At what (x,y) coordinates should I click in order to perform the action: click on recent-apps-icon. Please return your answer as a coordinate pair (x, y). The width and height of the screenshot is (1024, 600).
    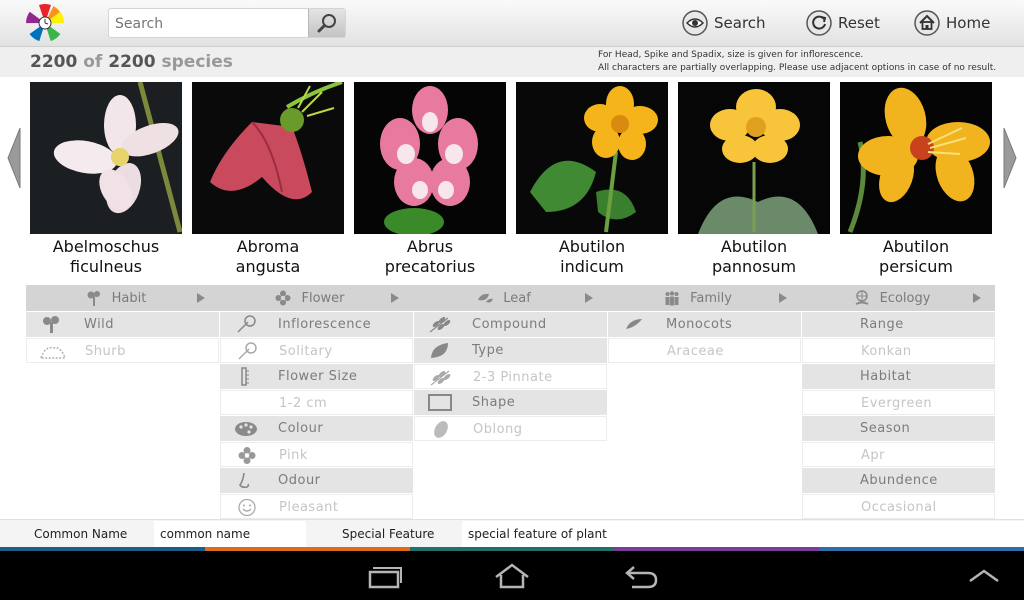
    Looking at the image, I should click on (384, 576).